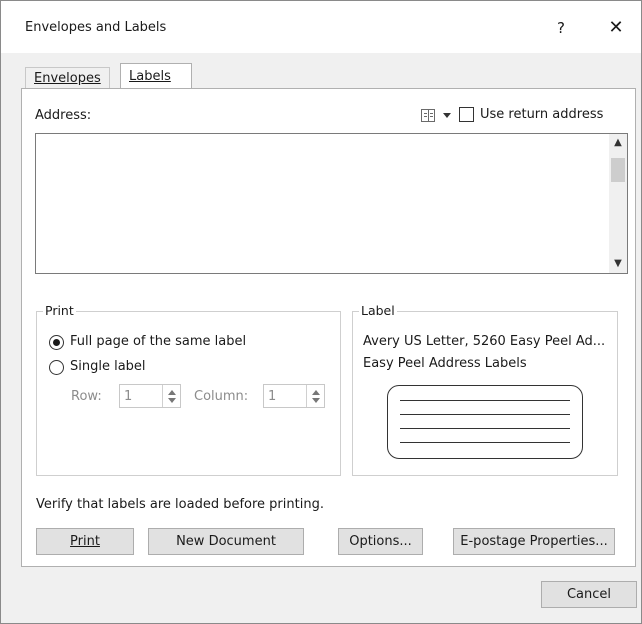  Describe the element at coordinates (315, 396) in the screenshot. I see `column-stepper-buttons` at that location.